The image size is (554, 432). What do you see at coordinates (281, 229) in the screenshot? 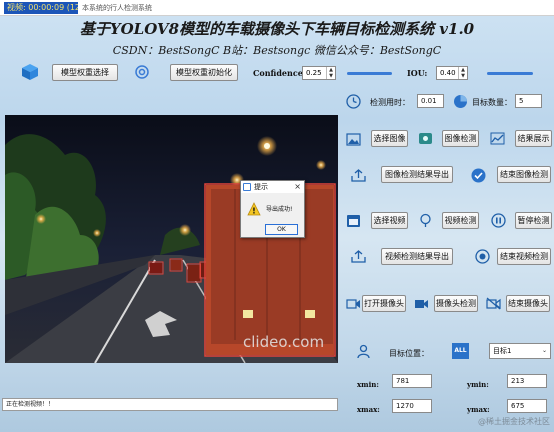
I see `ok-button: OK` at bounding box center [281, 229].